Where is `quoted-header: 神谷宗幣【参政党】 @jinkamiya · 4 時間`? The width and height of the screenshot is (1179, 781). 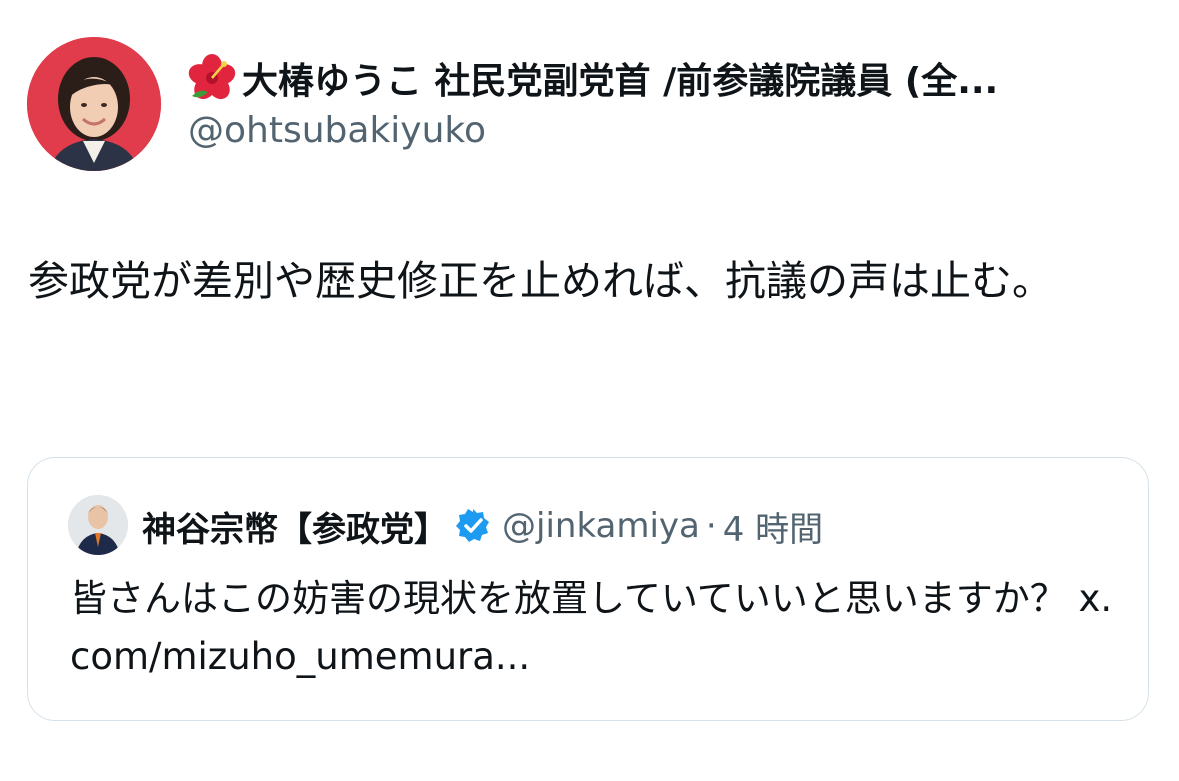 quoted-header: 神谷宗幣【参政党】 @jinkamiya · 4 時間 is located at coordinates (482, 526).